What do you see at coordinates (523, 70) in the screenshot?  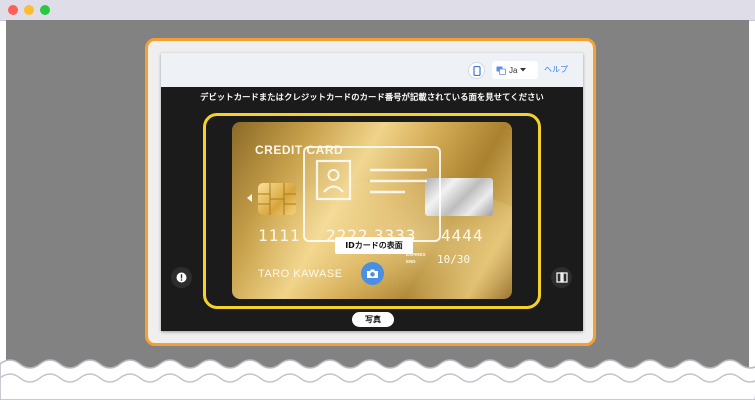 I see `caret-down-icon` at bounding box center [523, 70].